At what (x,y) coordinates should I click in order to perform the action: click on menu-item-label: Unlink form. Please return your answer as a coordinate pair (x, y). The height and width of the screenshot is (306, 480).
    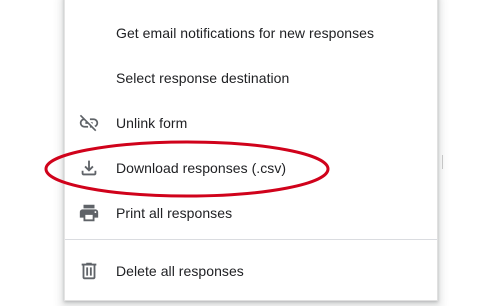
    Looking at the image, I should click on (152, 123).